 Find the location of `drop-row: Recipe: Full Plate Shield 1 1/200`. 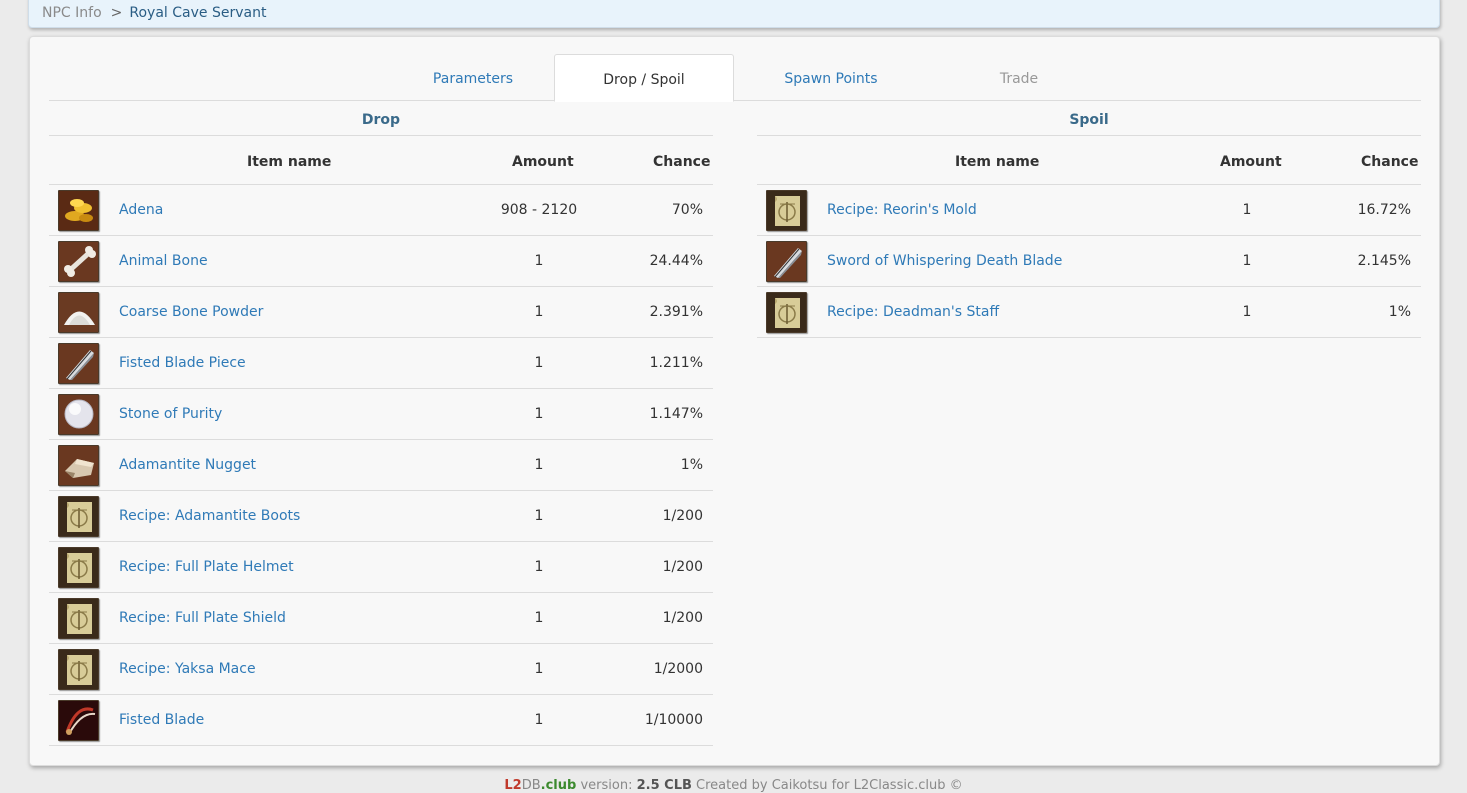

drop-row: Recipe: Full Plate Shield 1 1/200 is located at coordinates (381, 618).